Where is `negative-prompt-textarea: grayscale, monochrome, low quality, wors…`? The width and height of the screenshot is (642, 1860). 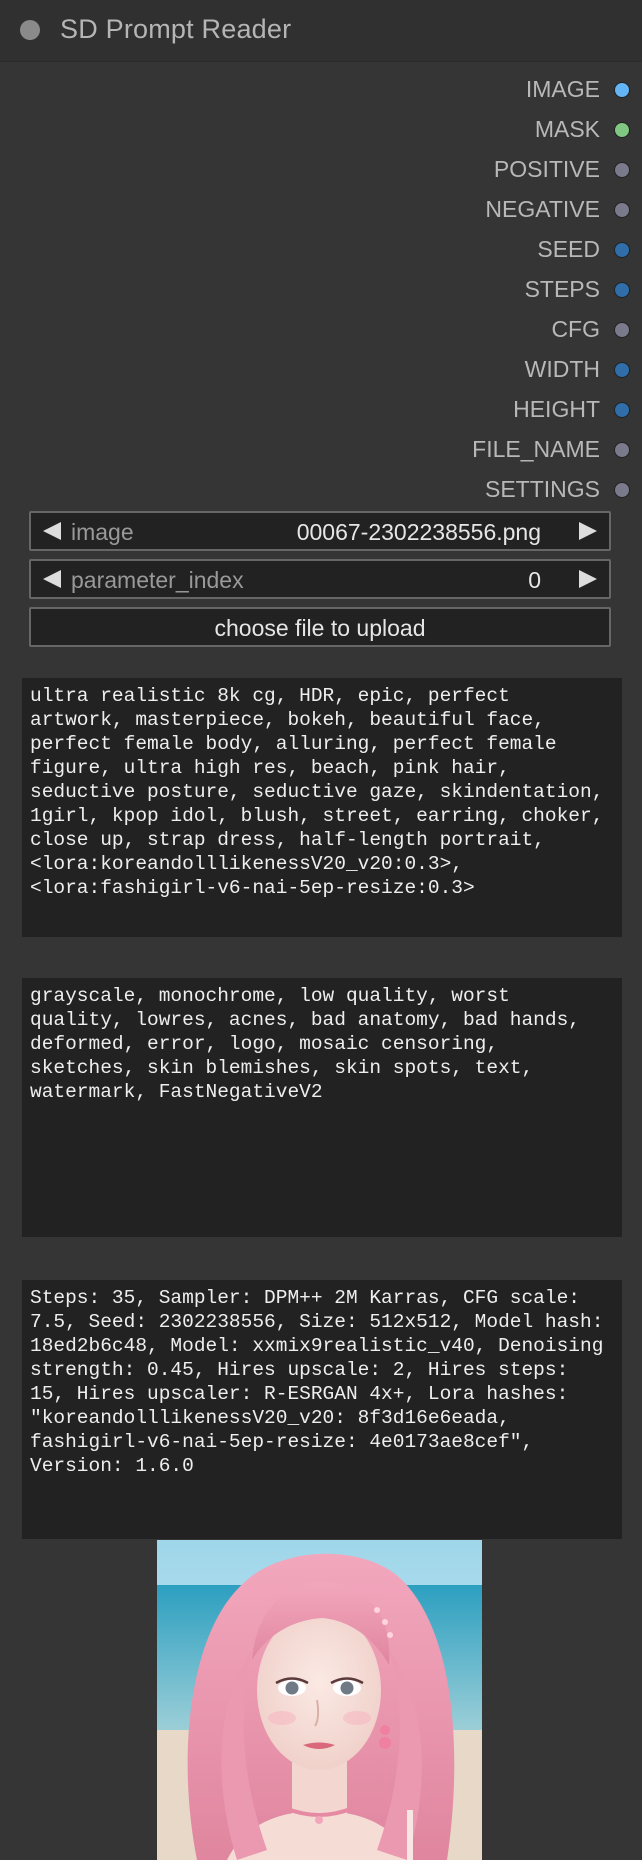
negative-prompt-textarea: grayscale, monochrome, low quality, wors… is located at coordinates (322, 1107).